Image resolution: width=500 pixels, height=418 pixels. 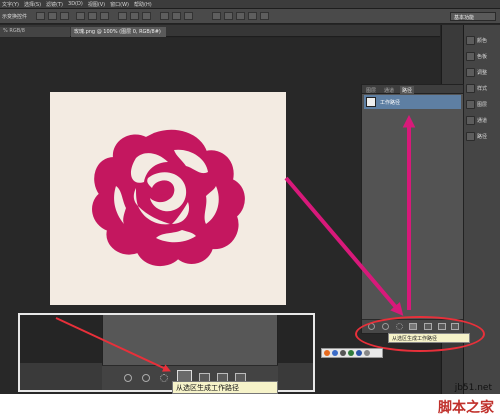 What do you see at coordinates (470, 120) in the screenshot?
I see `channels-icon` at bounding box center [470, 120].